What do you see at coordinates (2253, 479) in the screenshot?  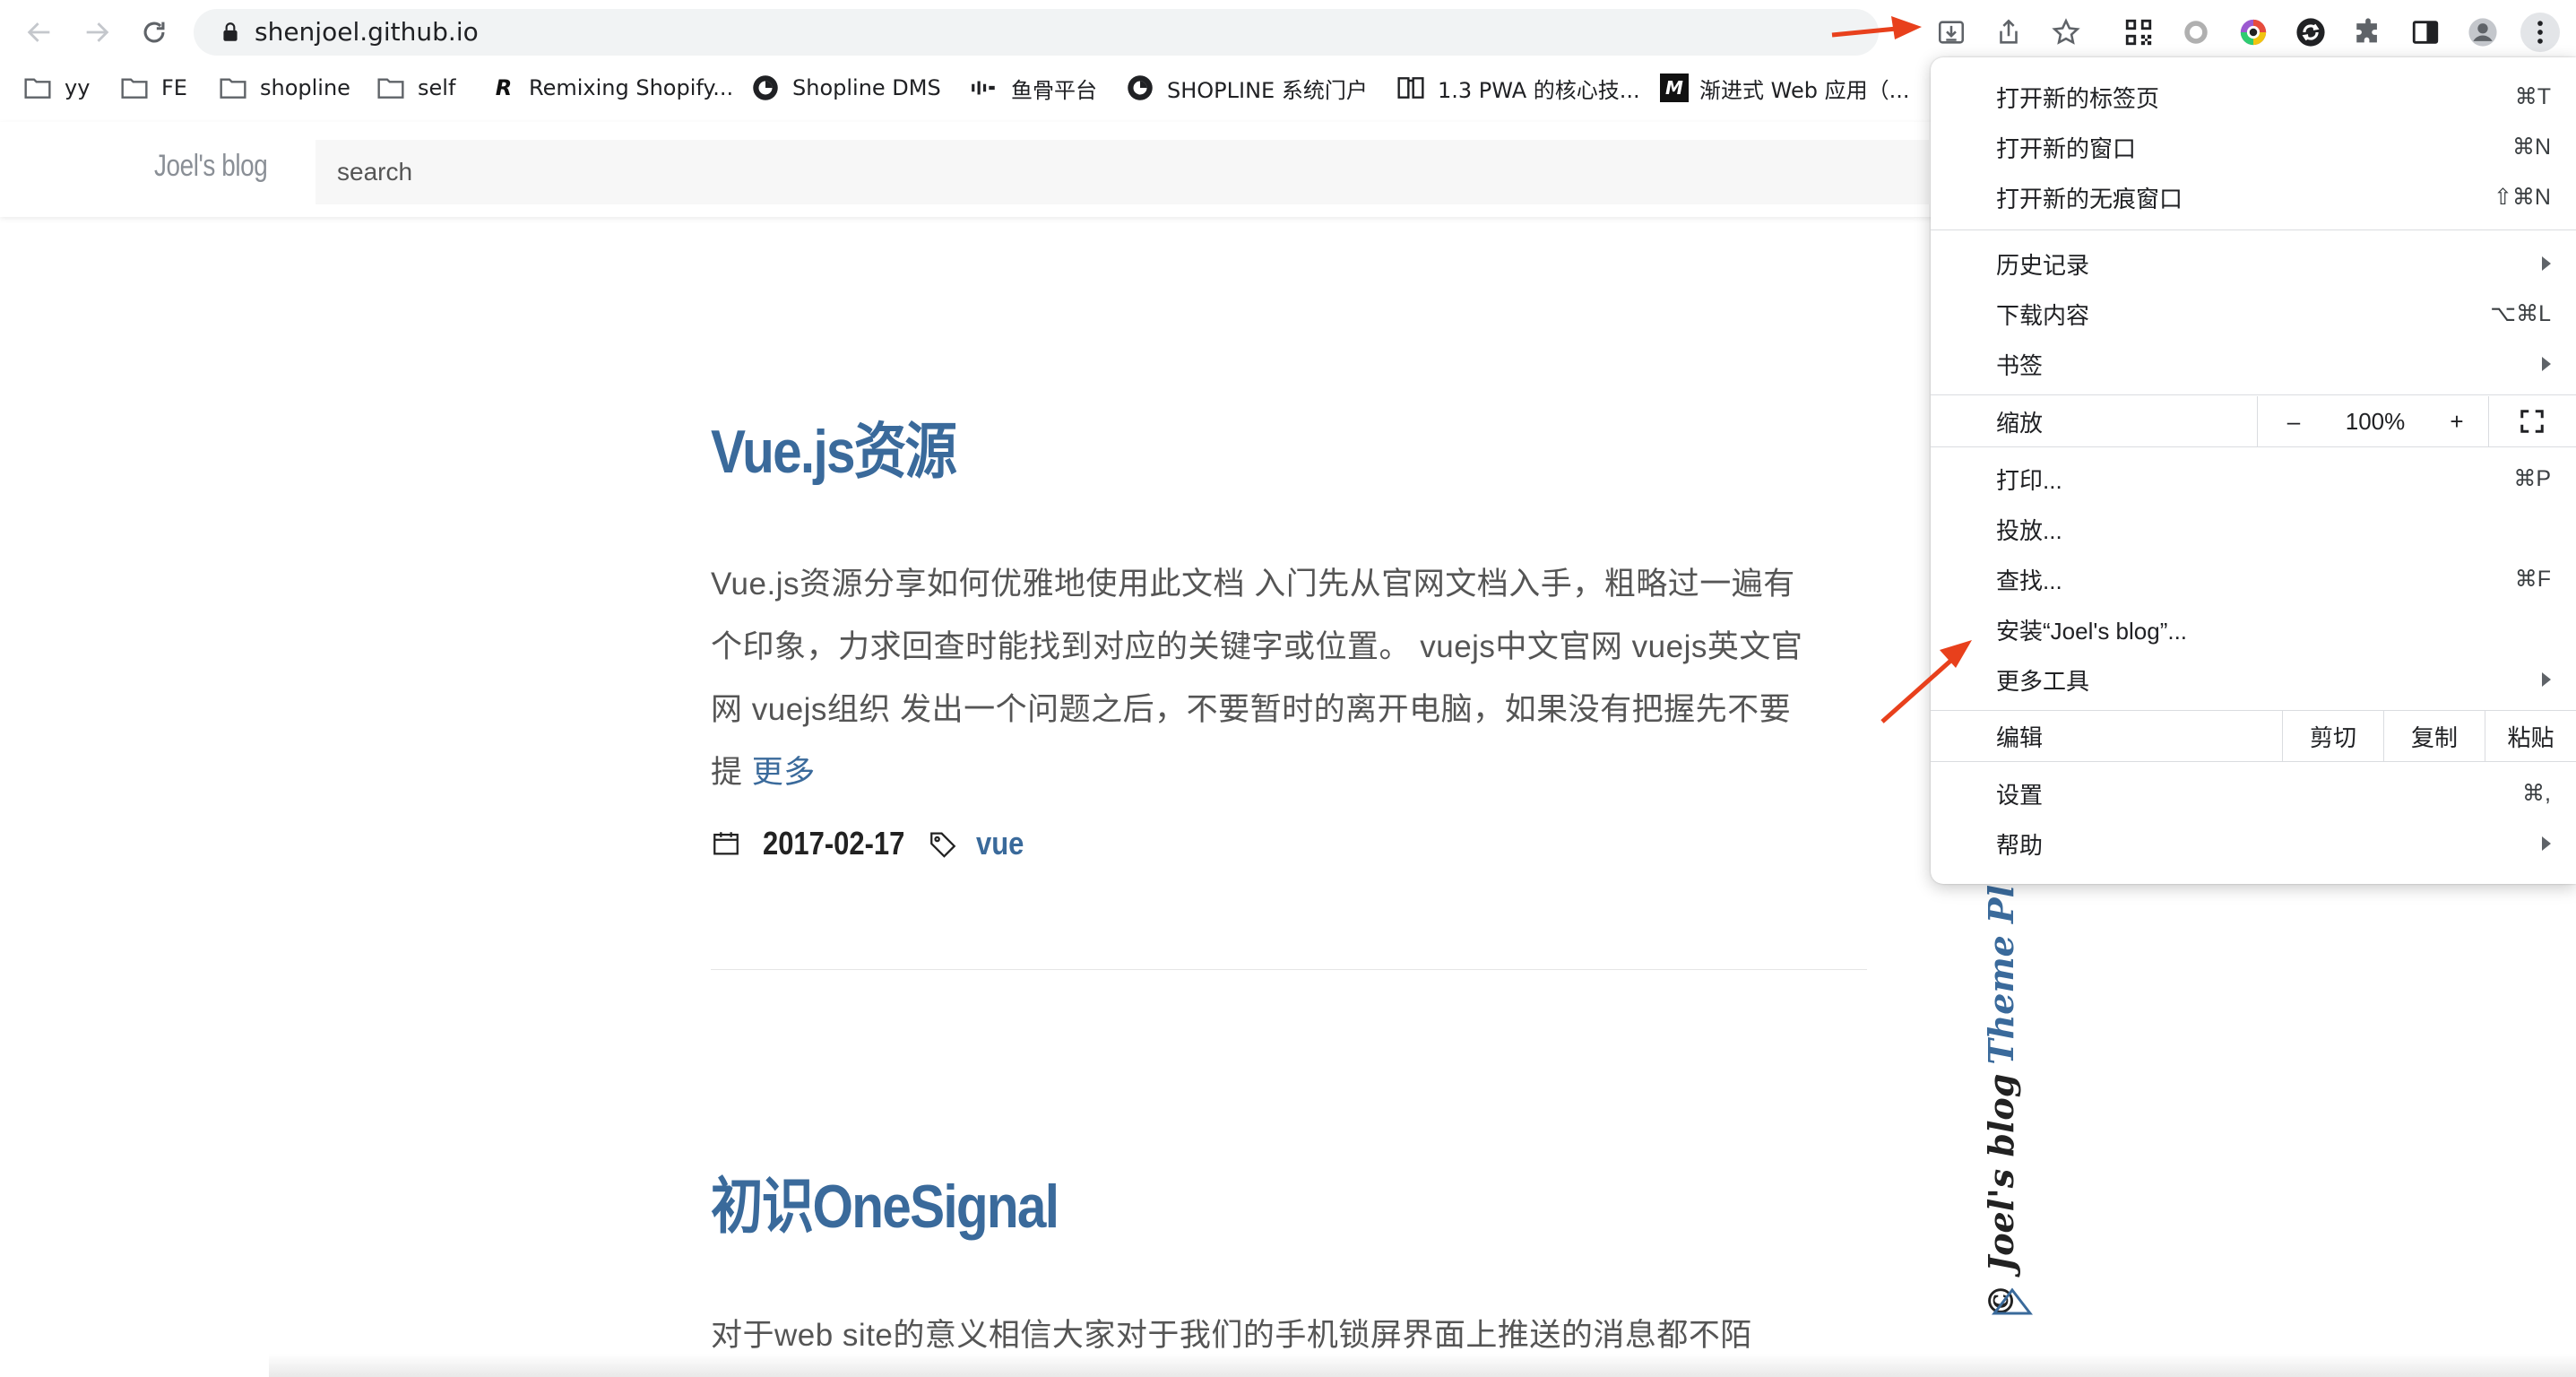 I see `menu-item-print: 打印... ⌘P` at bounding box center [2253, 479].